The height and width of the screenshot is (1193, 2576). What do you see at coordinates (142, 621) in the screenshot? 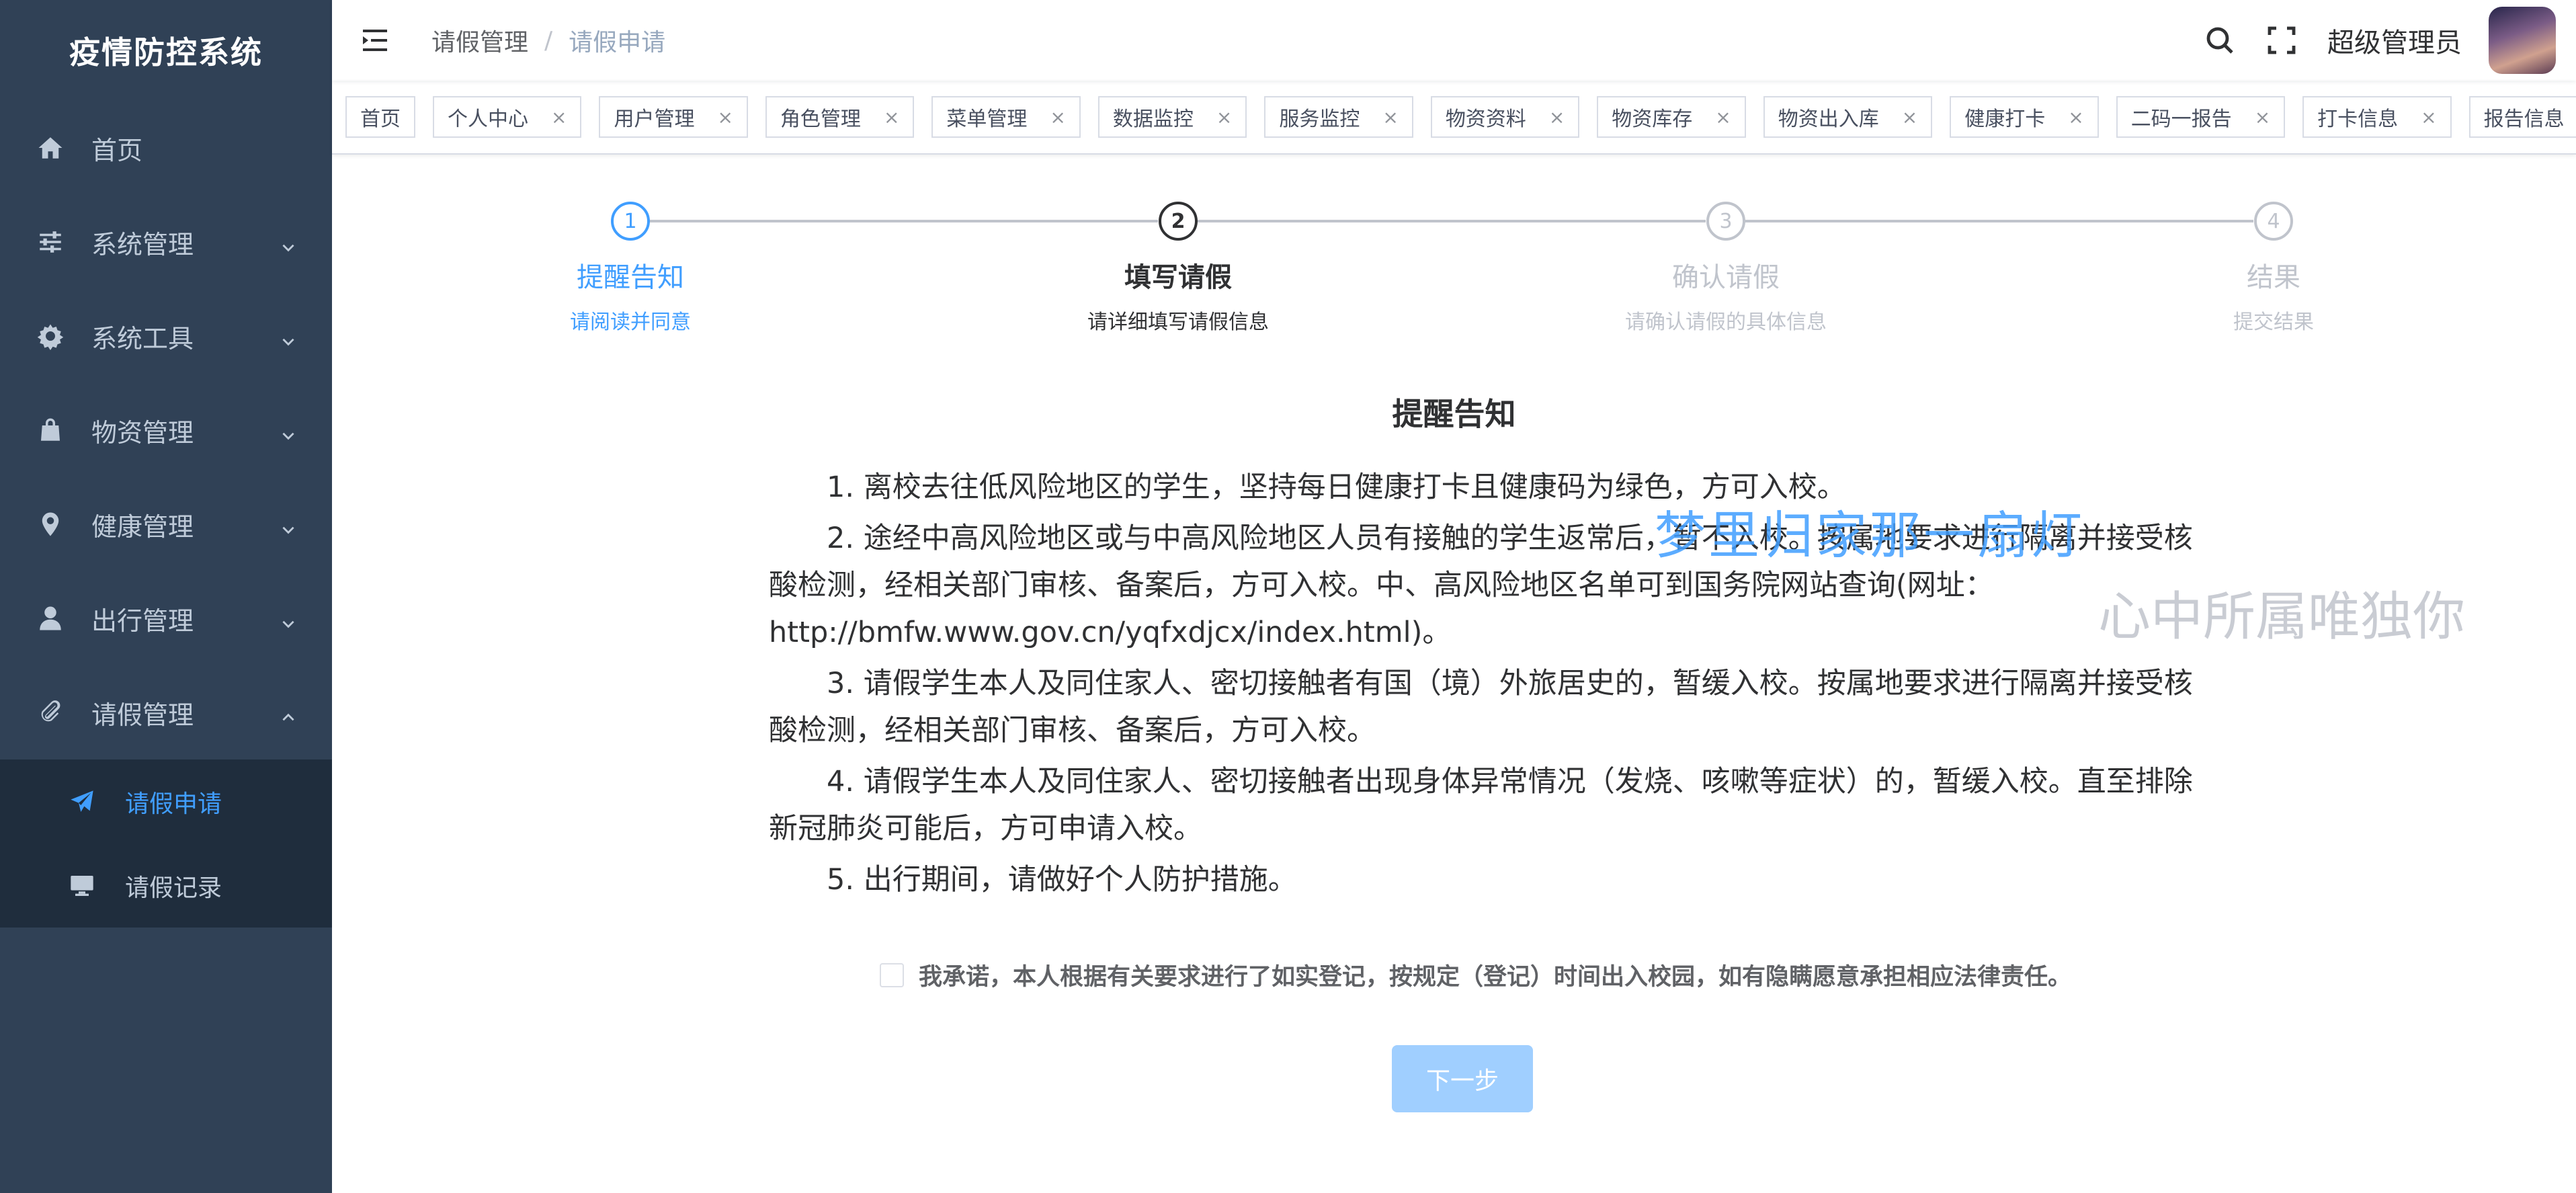
I see `sidebar-item-label: 出行管理` at bounding box center [142, 621].